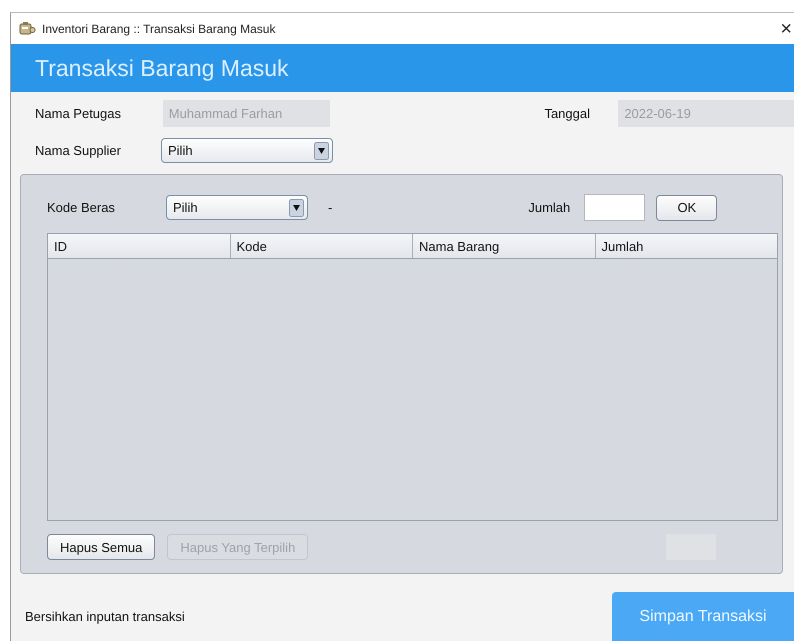 This screenshot has height=641, width=794. What do you see at coordinates (567, 113) in the screenshot?
I see `field-label: Tanggal` at bounding box center [567, 113].